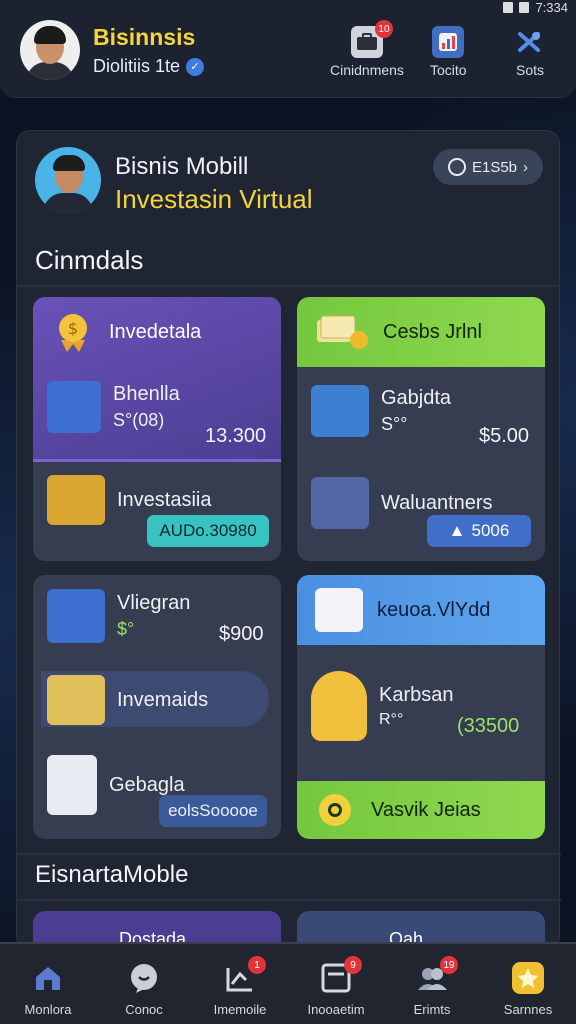  Describe the element at coordinates (76, 700) in the screenshot. I see `building-icon` at that location.